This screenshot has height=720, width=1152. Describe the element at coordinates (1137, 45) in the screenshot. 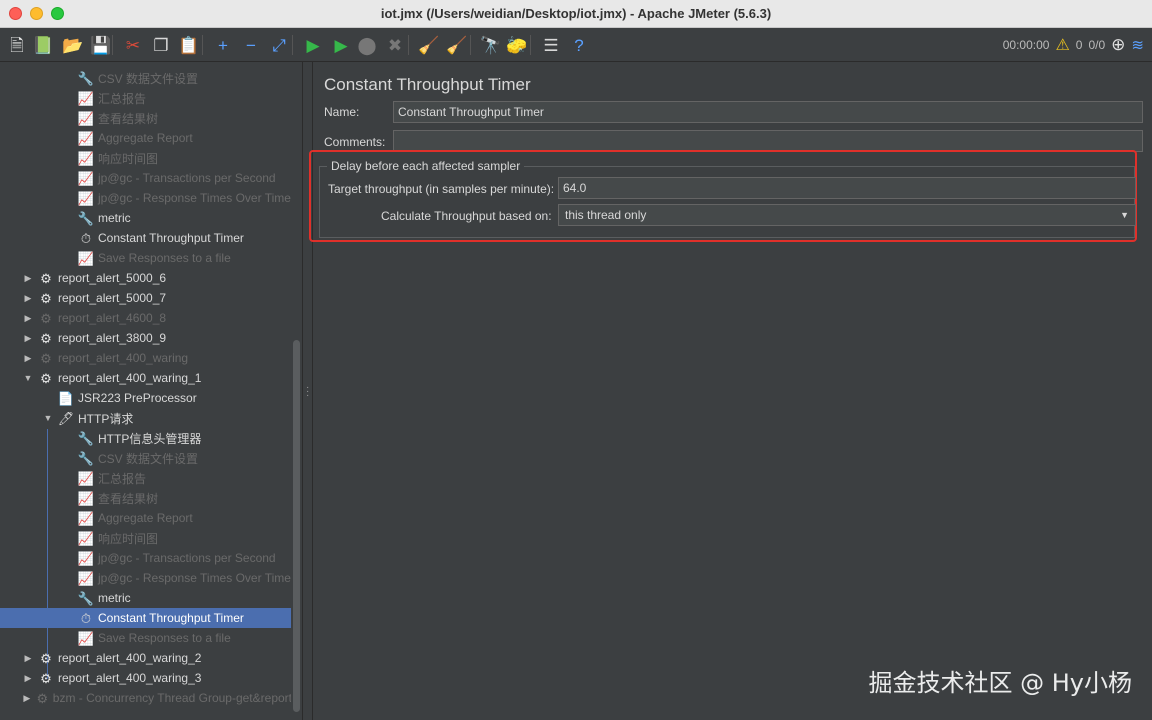

I see `log-icon: ≋` at that location.